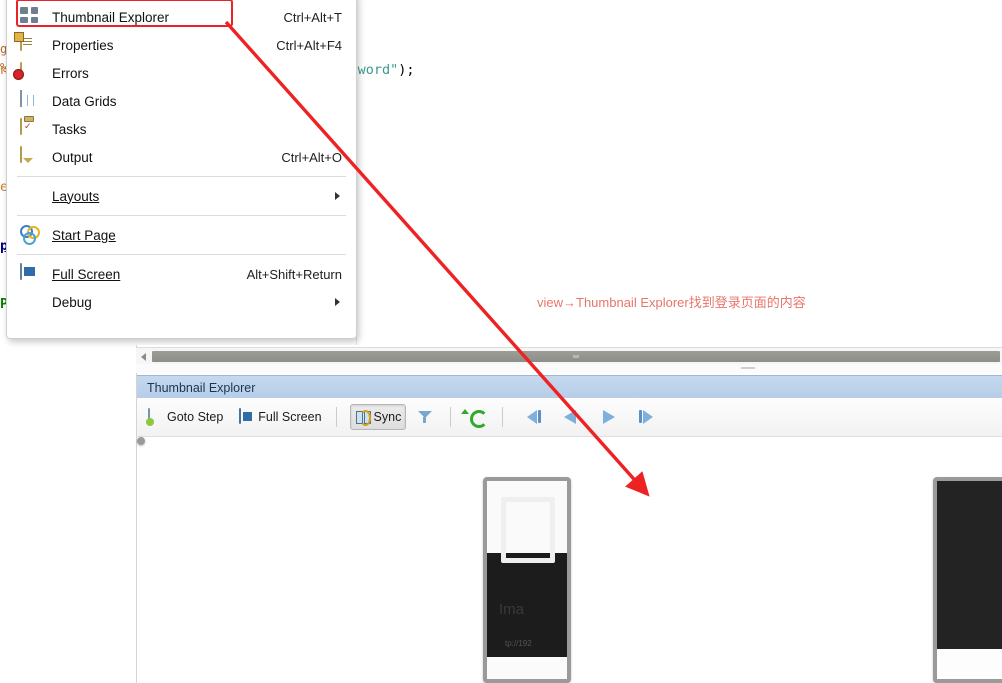 This screenshot has width=1002, height=683. I want to click on data-grids-icon, so click(30, 100).